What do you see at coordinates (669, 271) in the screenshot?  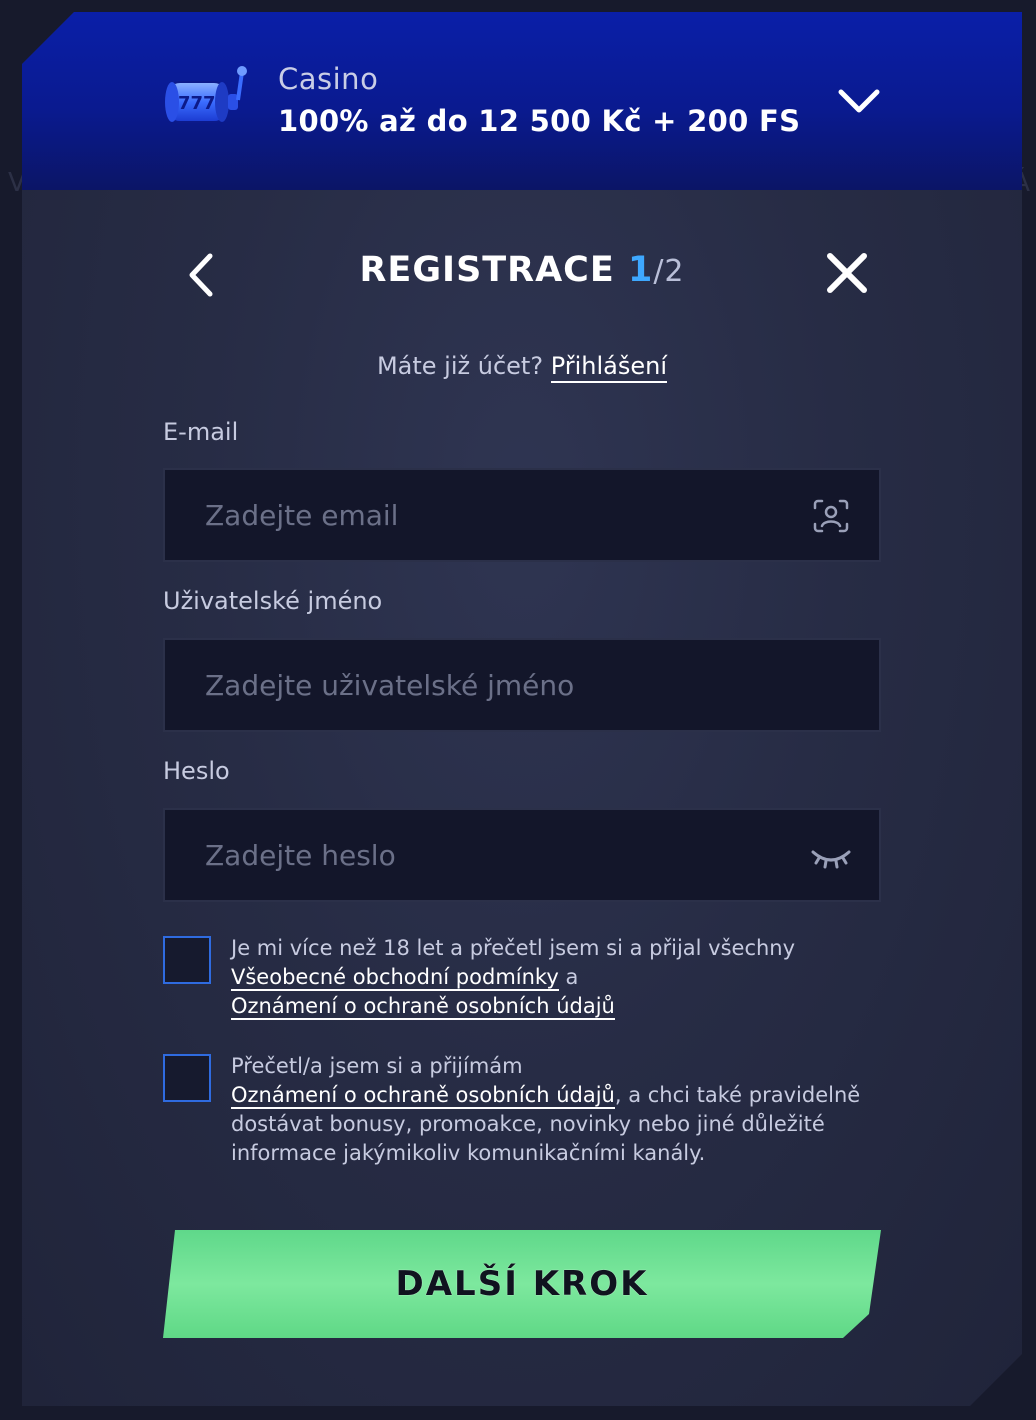 I see `step-total: /2` at bounding box center [669, 271].